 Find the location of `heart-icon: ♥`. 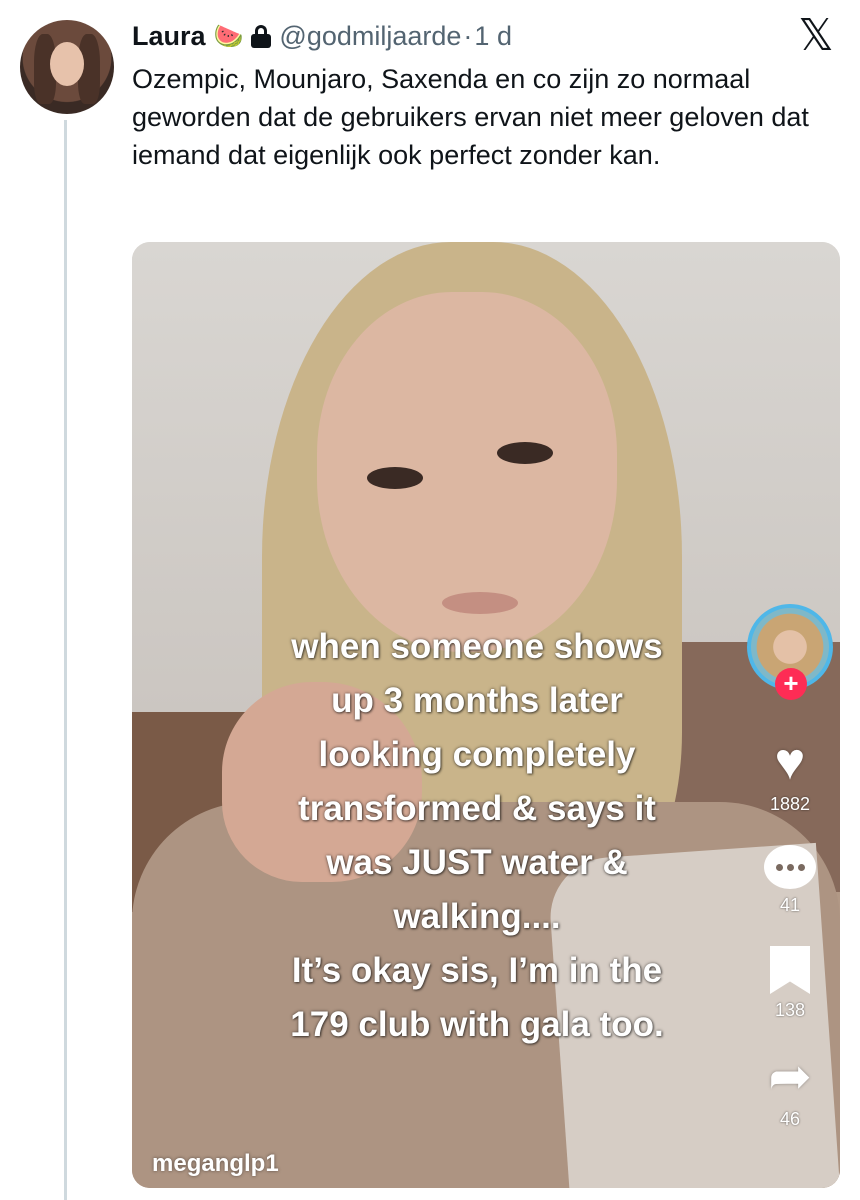

heart-icon: ♥ is located at coordinates (790, 762).